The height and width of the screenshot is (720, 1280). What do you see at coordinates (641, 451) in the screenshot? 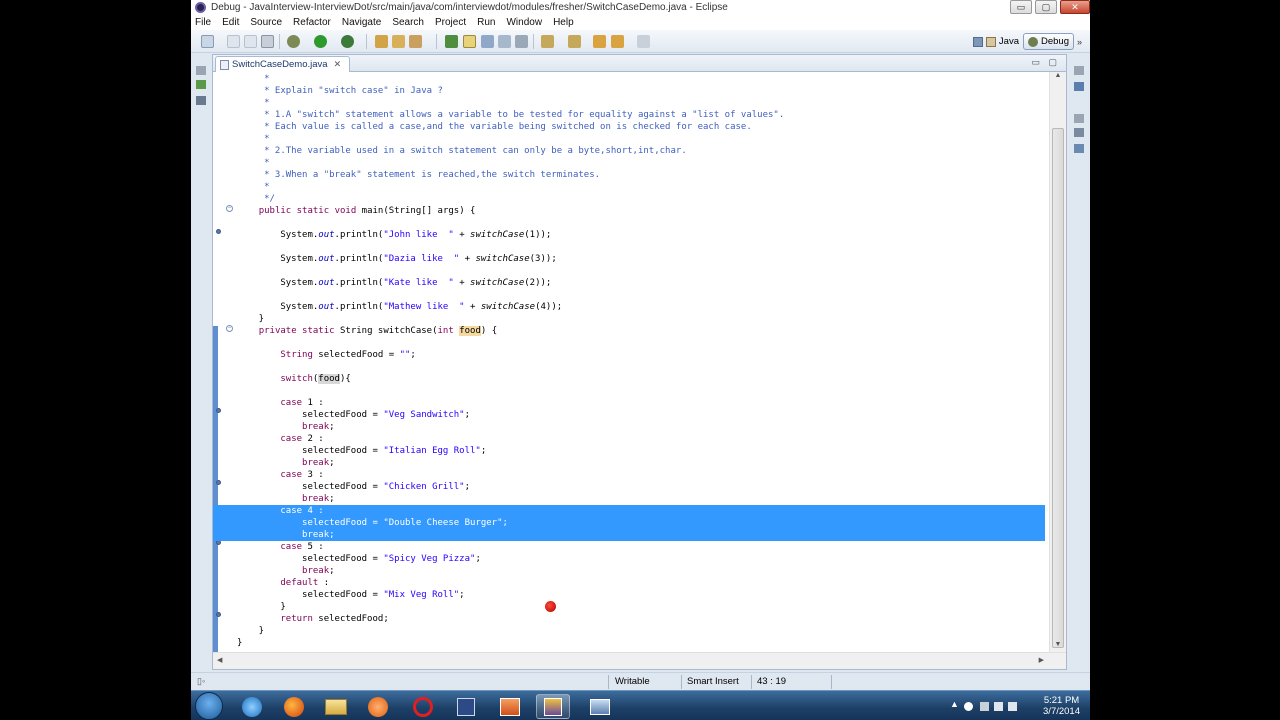
I see `code-line: selectedFood = "Italian Egg Roll";` at bounding box center [641, 451].